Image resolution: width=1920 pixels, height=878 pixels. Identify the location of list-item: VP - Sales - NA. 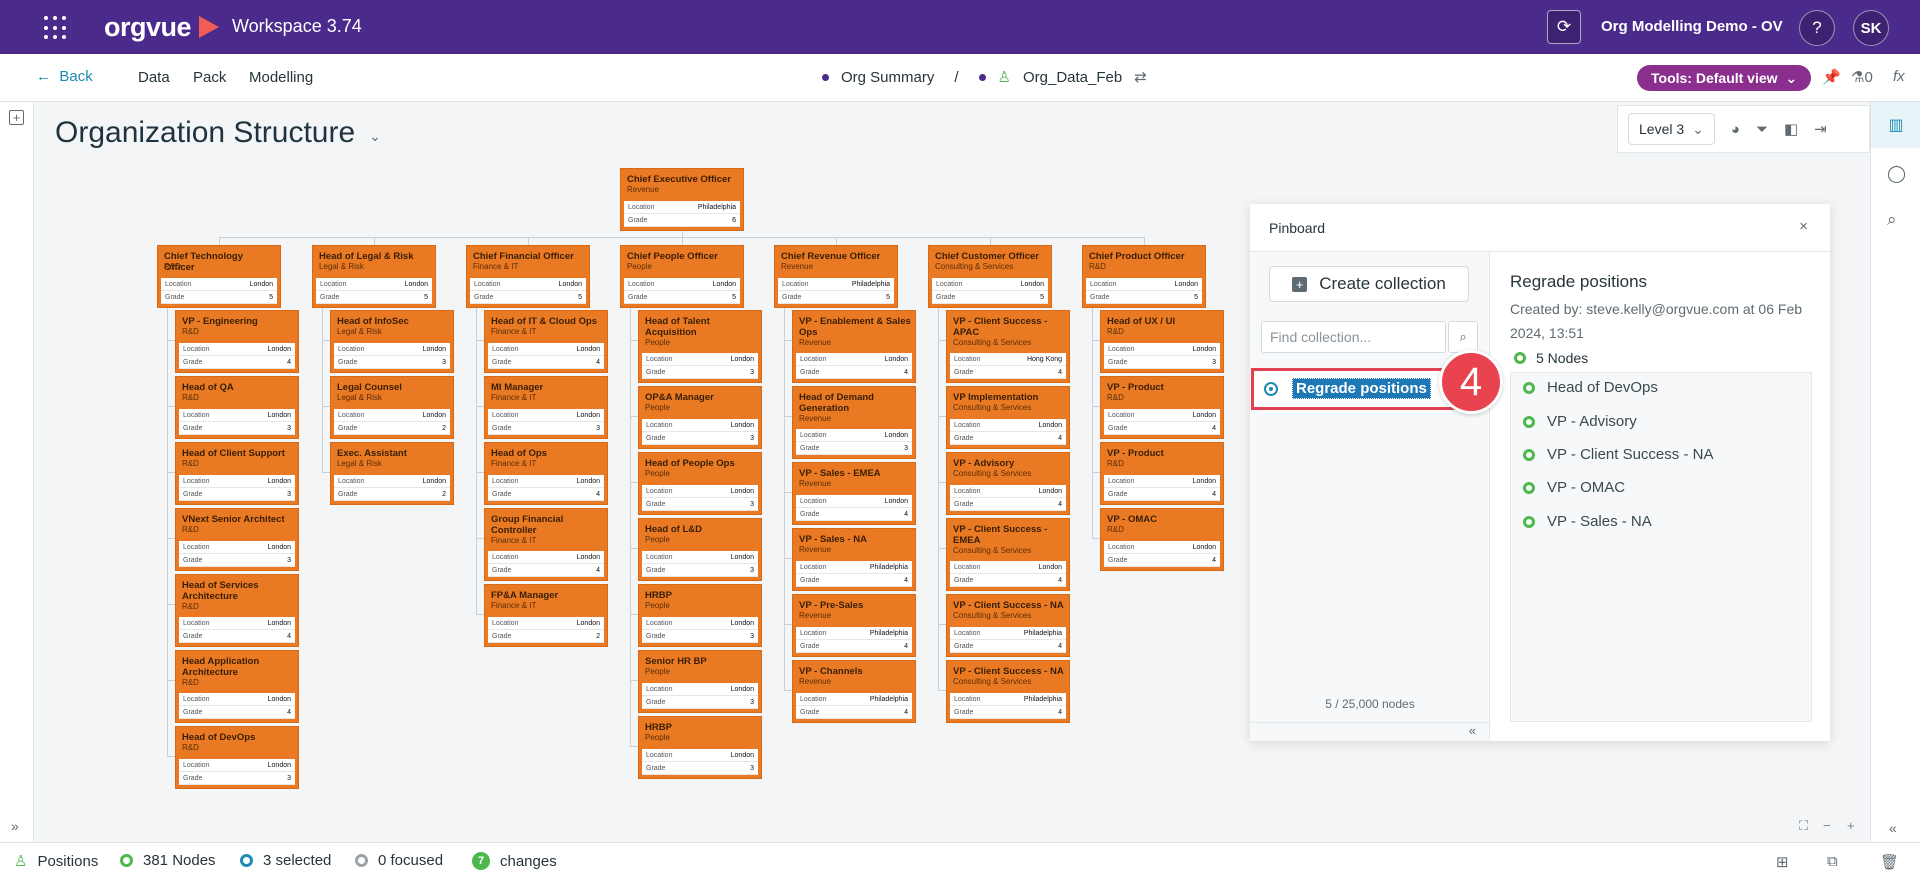
(1587, 521).